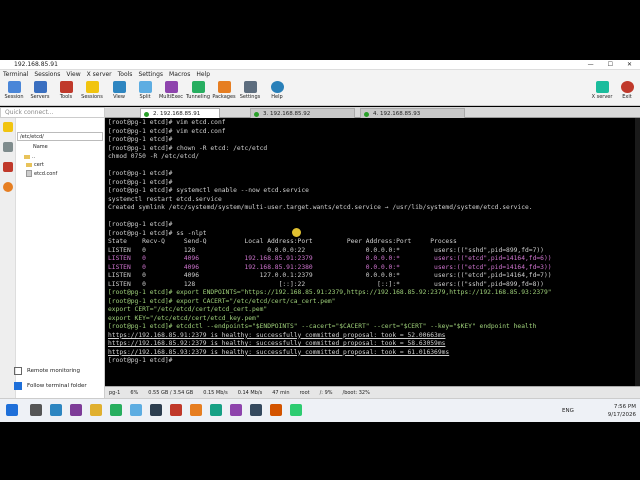 The width and height of the screenshot is (640, 480). Describe the element at coordinates (591, 64) in the screenshot. I see `minimize-button: —` at that location.